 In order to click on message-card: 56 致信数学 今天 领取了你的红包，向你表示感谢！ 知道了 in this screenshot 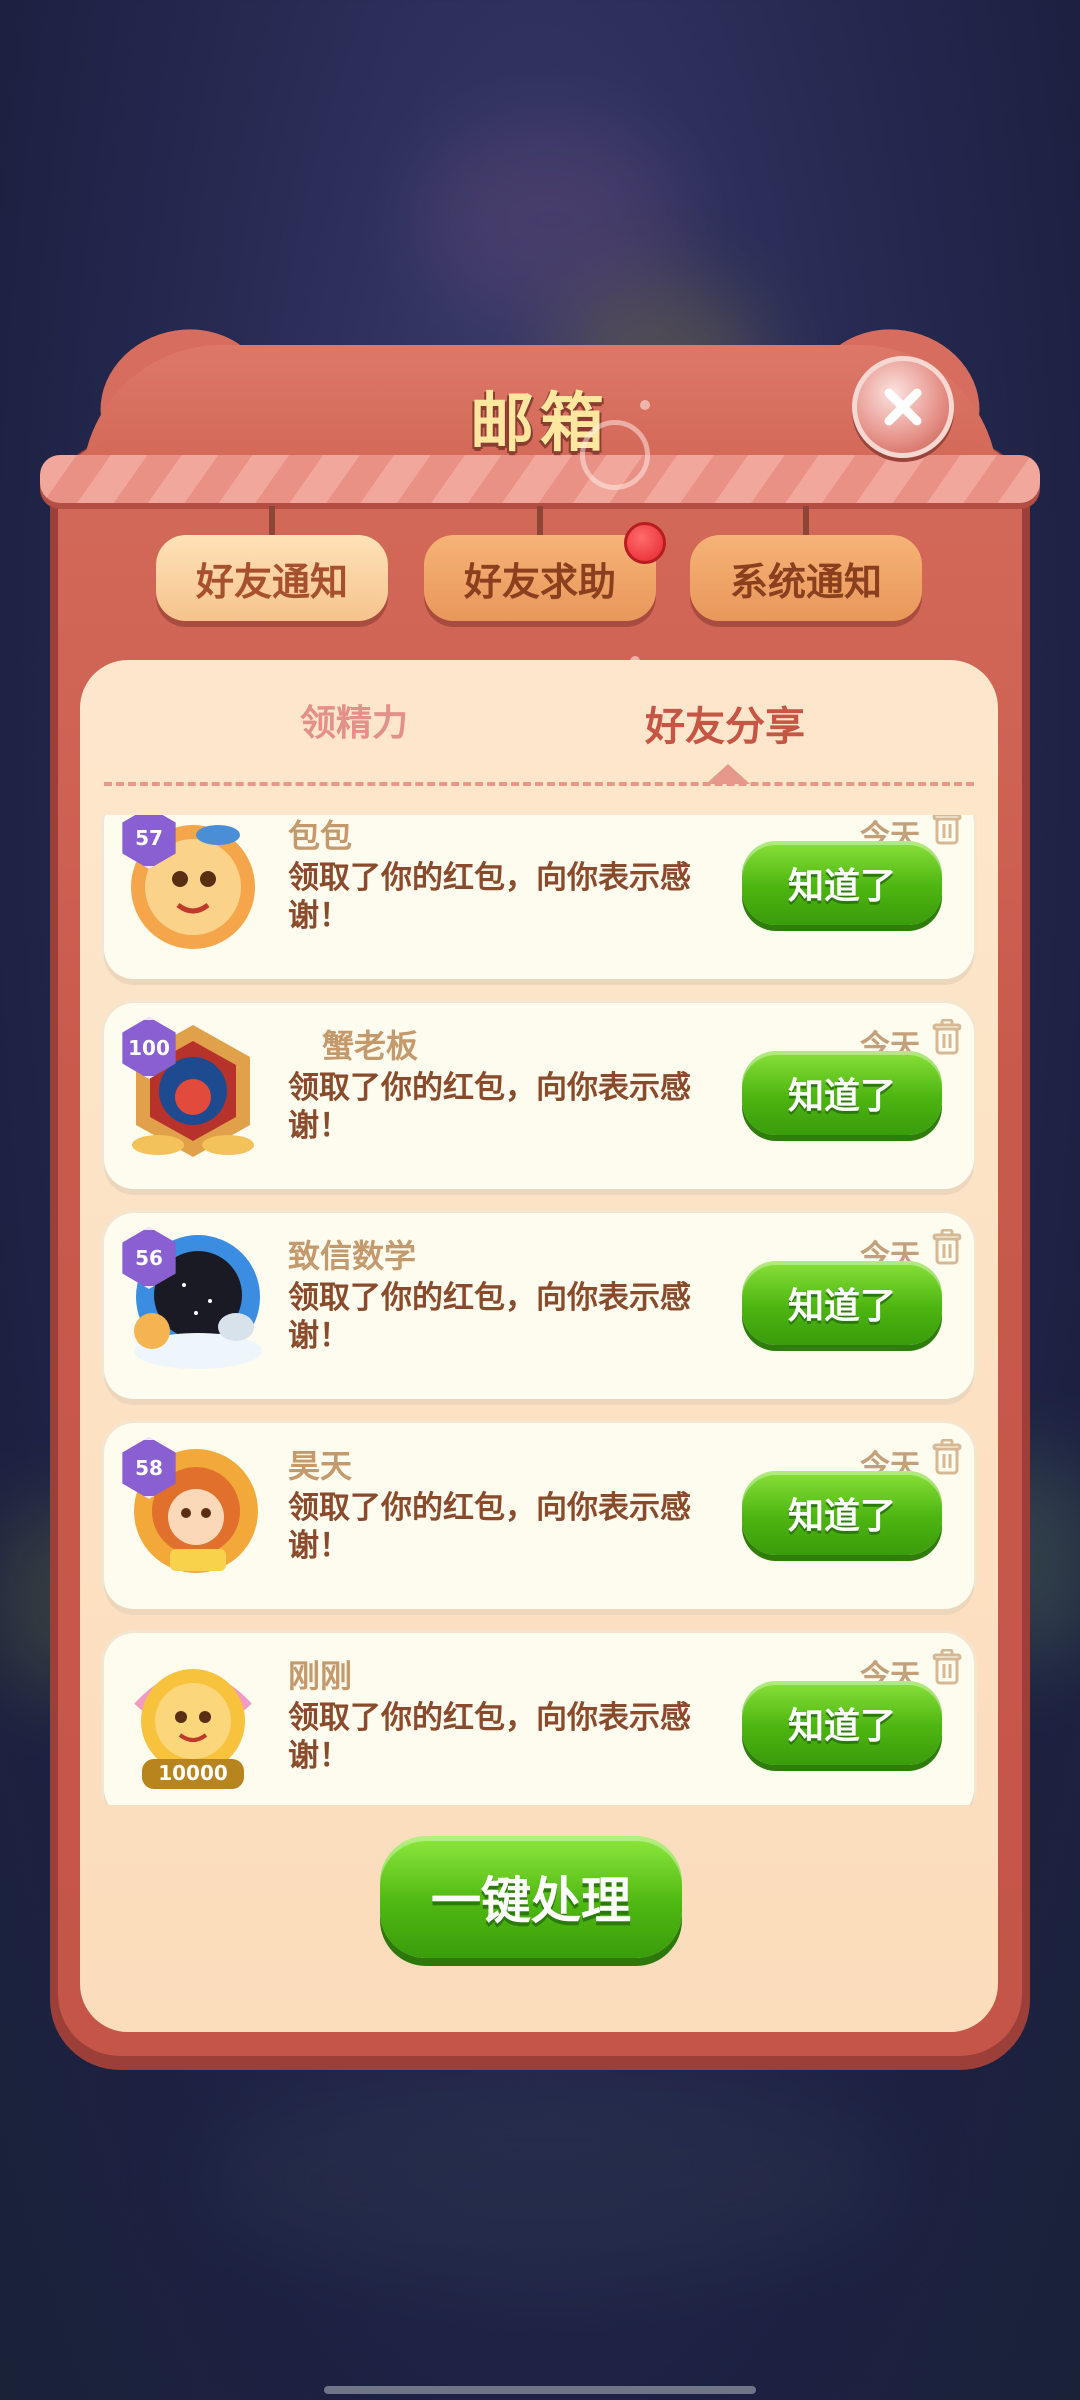, I will do `click(539, 1306)`.